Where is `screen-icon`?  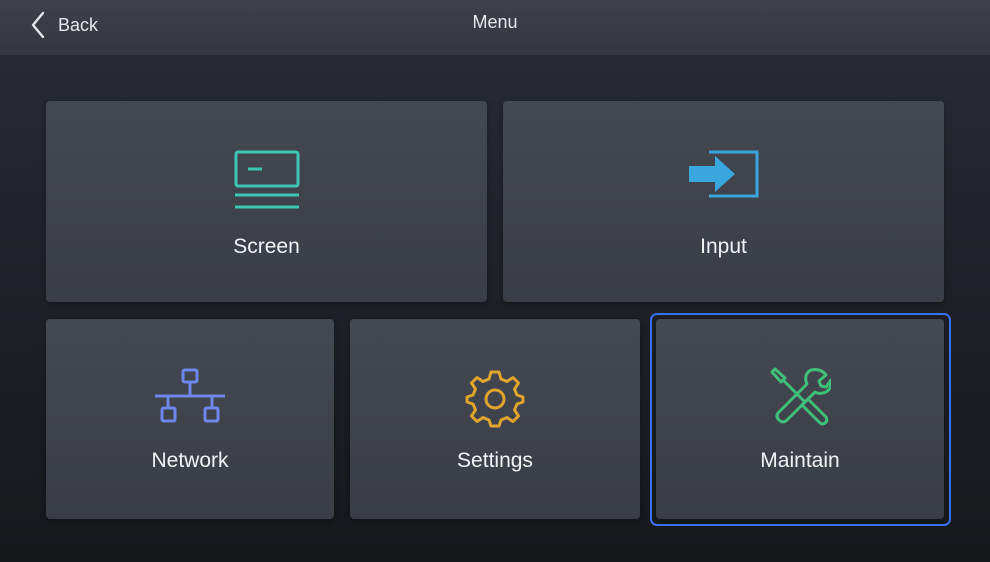
screen-icon is located at coordinates (267, 183).